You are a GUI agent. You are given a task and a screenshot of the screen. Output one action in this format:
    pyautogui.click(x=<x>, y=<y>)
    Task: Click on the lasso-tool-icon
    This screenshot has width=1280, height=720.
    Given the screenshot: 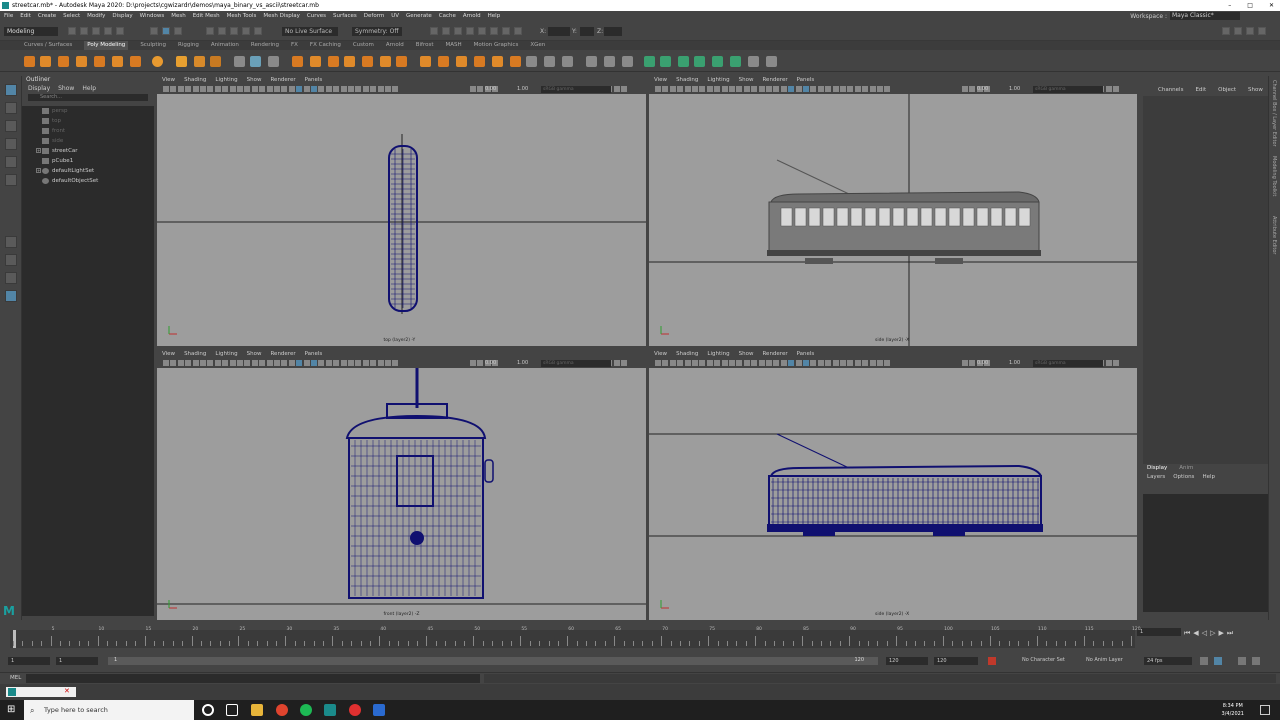 What is the action you would take?
    pyautogui.click(x=11, y=108)
    